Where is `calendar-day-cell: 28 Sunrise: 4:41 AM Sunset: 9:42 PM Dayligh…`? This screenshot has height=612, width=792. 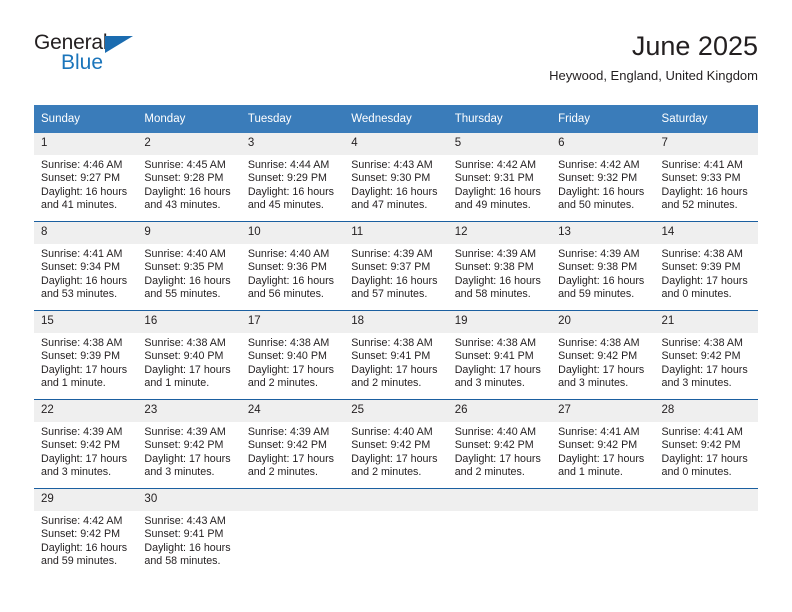 calendar-day-cell: 28 Sunrise: 4:41 AM Sunset: 9:42 PM Dayligh… is located at coordinates (706, 444).